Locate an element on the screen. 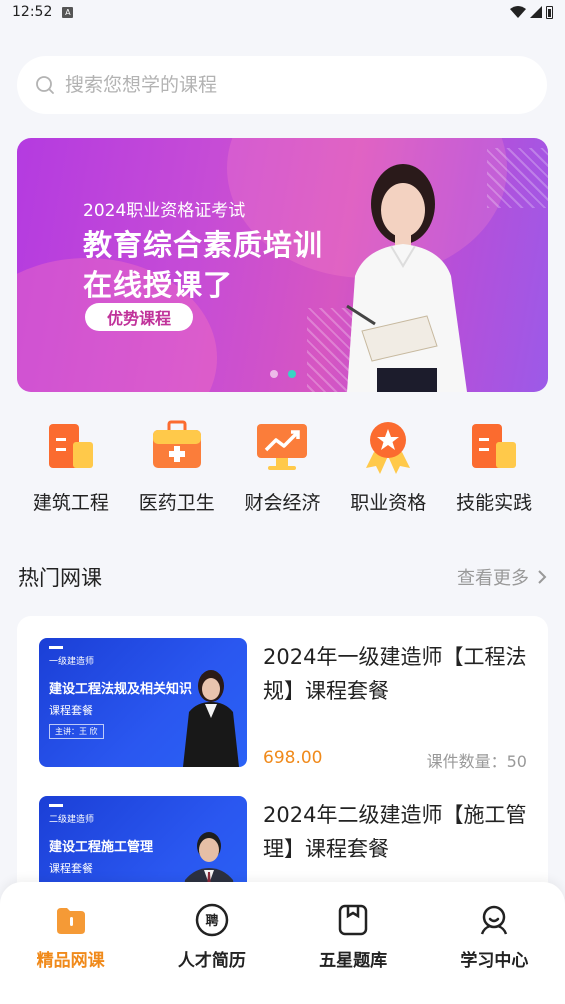 The height and width of the screenshot is (1004, 565). thumb-title: 建设工程施工管理 is located at coordinates (101, 847).